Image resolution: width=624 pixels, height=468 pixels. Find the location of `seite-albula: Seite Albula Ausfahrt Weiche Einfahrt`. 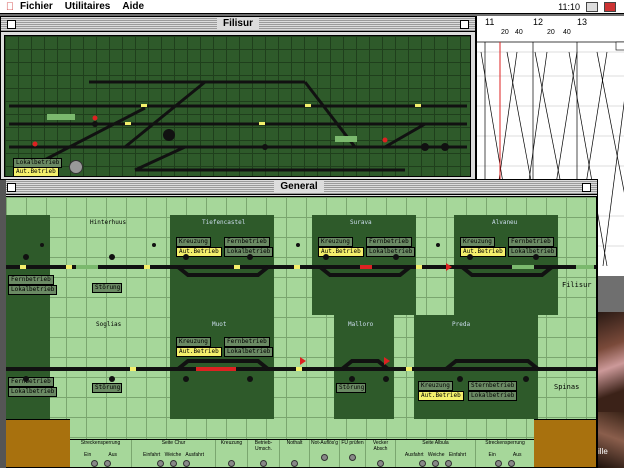

seite-albula: Seite Albula Ausfahrt Weiche Einfahrt is located at coordinates (436, 453).